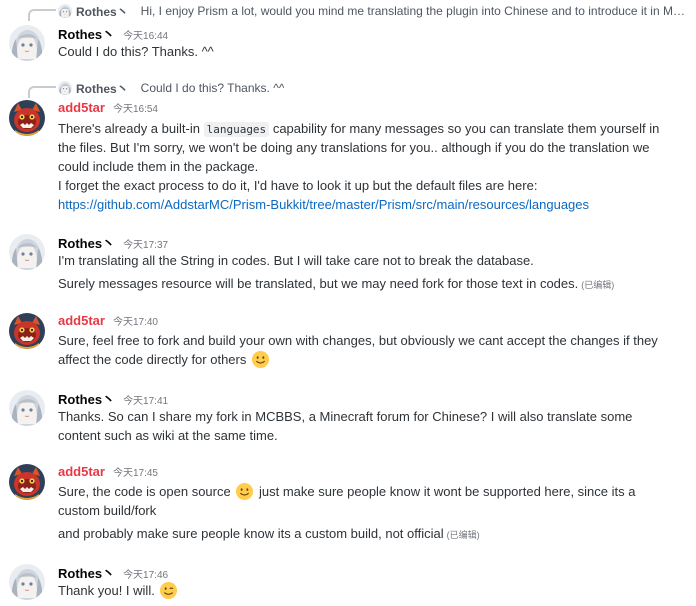  Describe the element at coordinates (158, 166) in the screenshot. I see `message-text: could include them in the package.` at that location.